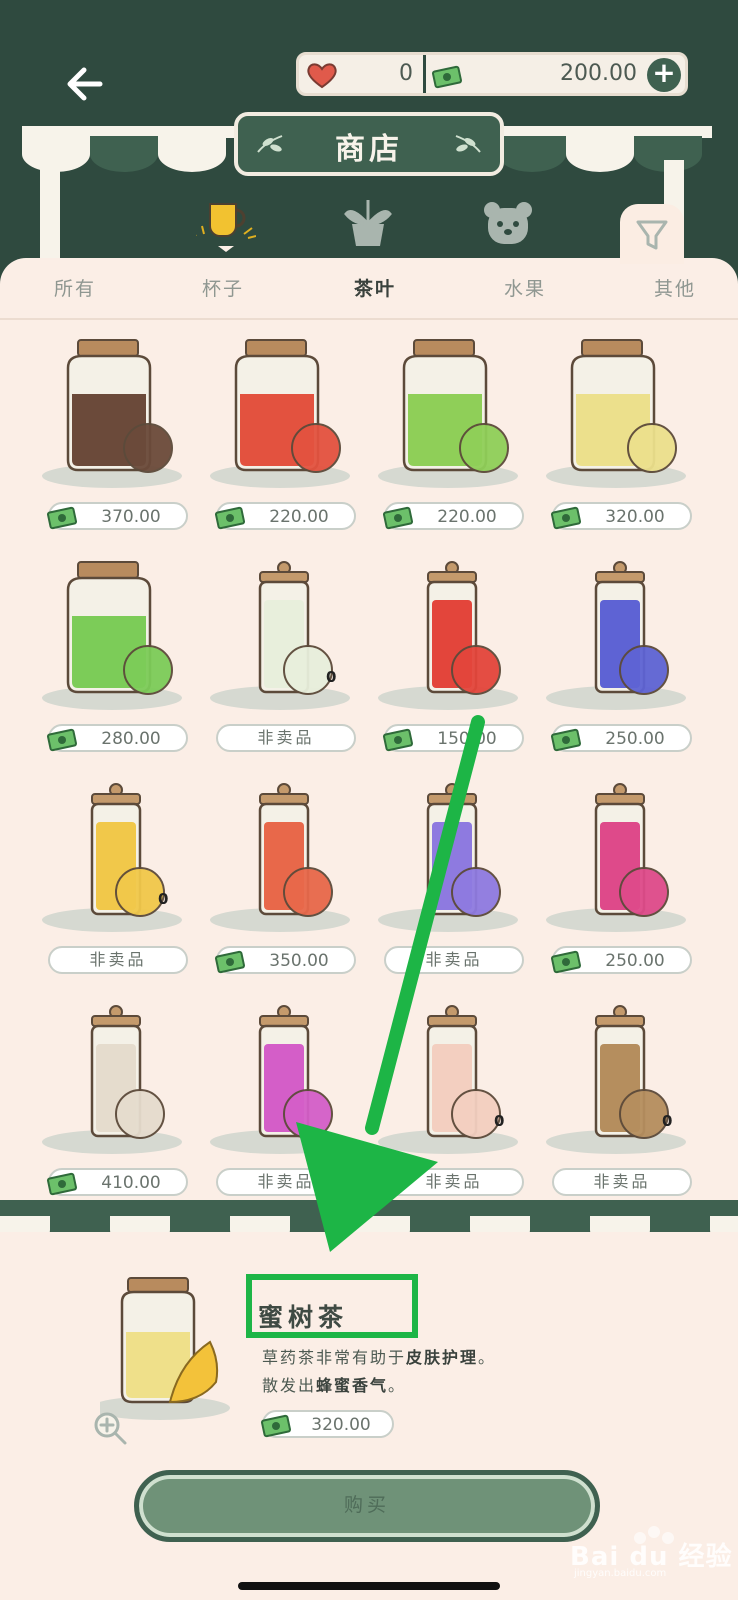  Describe the element at coordinates (468, 144) in the screenshot. I see `leaf-icon` at that location.